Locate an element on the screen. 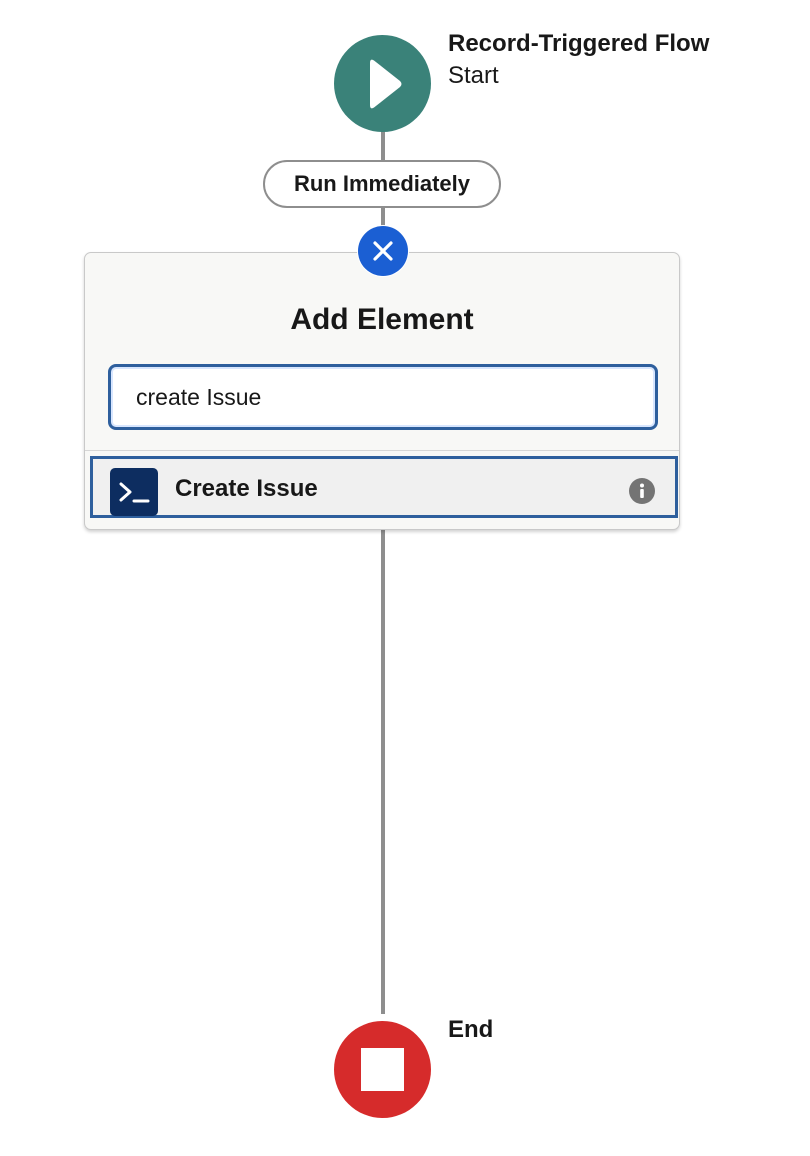 The image size is (810, 1156). start-node is located at coordinates (382, 83).